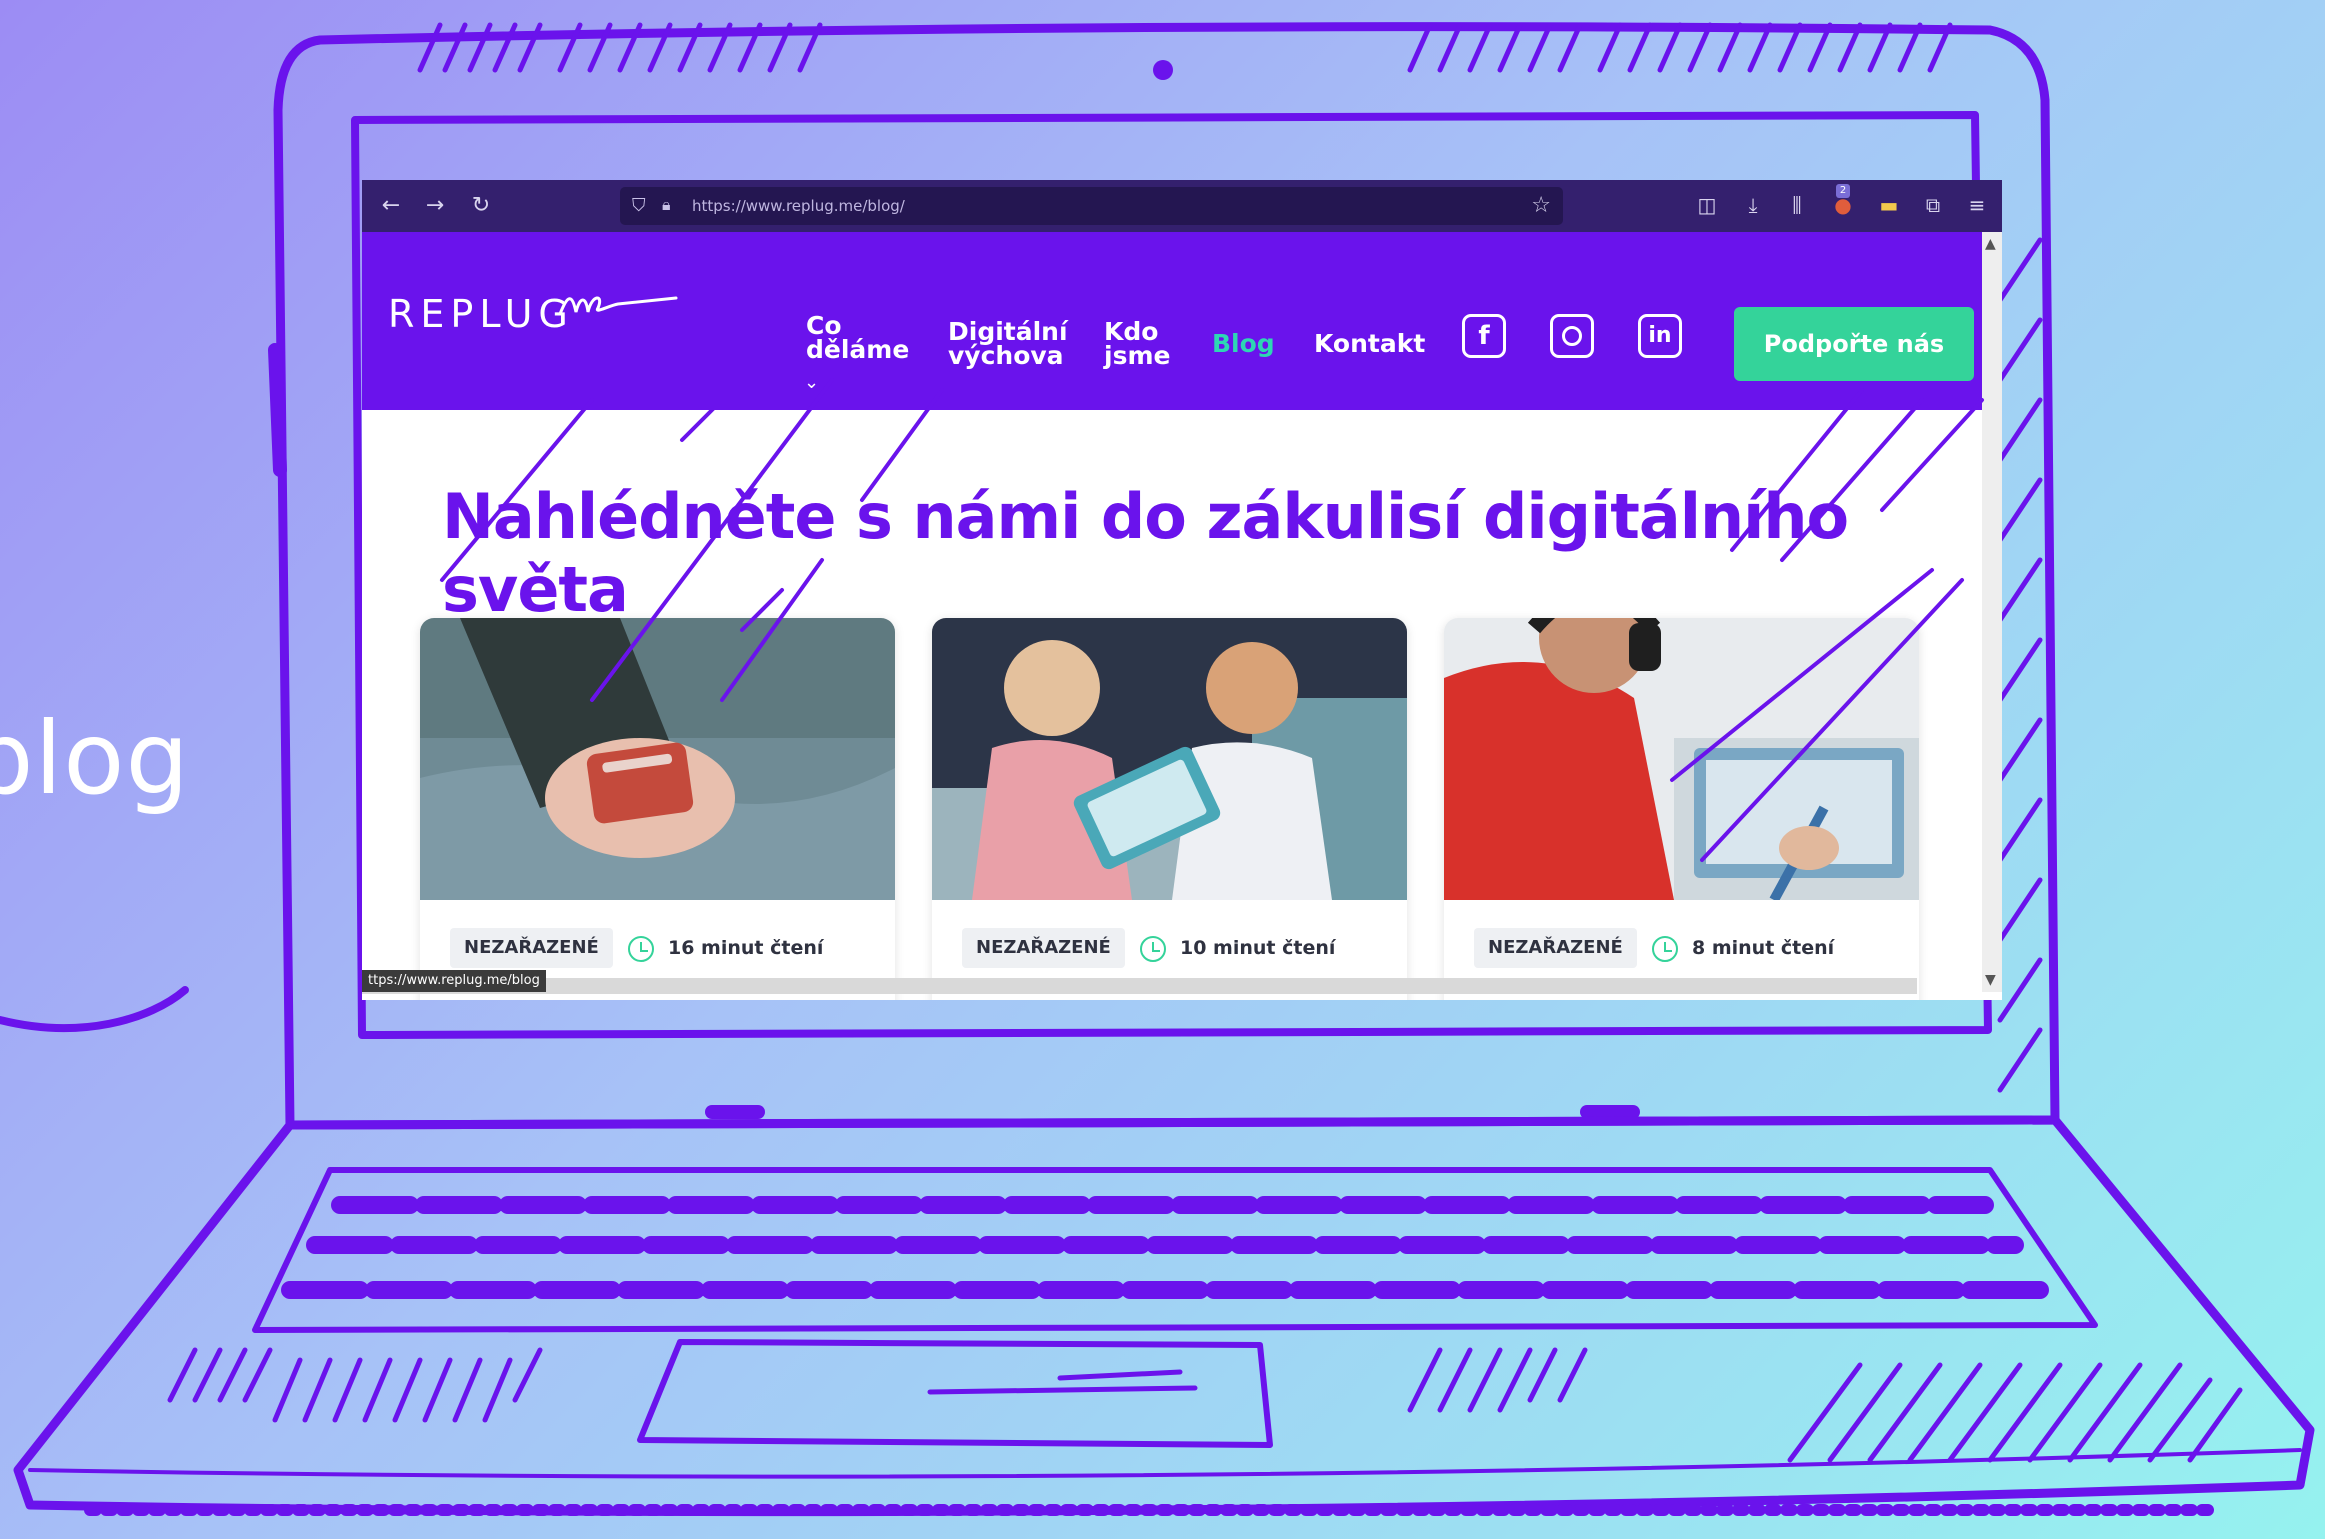  I want to click on shield-icon: ⛉, so click(639, 205).